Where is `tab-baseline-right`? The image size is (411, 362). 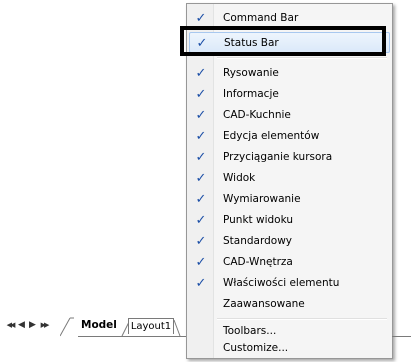 tab-baseline-right is located at coordinates (401, 336).